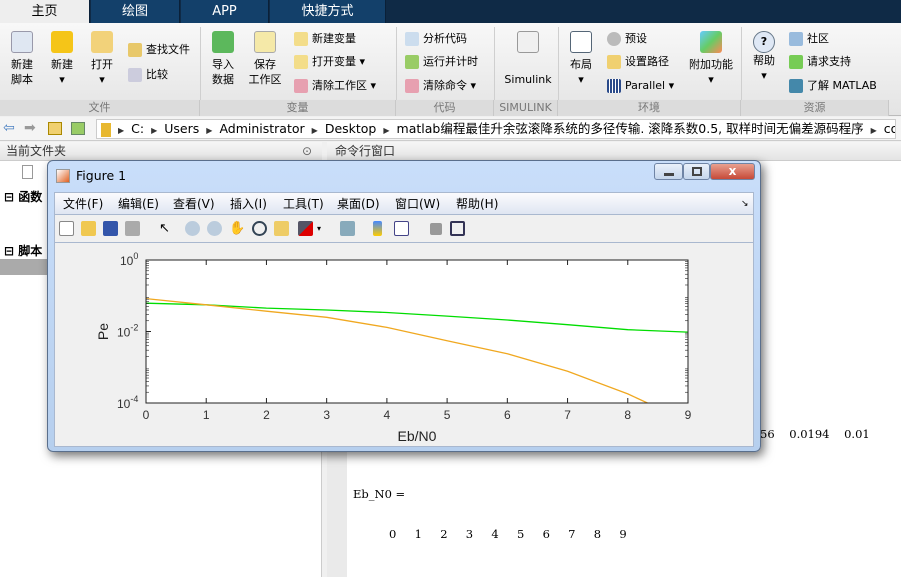 This screenshot has height=577, width=901. What do you see at coordinates (281, 228) in the screenshot?
I see `data-cursor-icon` at bounding box center [281, 228].